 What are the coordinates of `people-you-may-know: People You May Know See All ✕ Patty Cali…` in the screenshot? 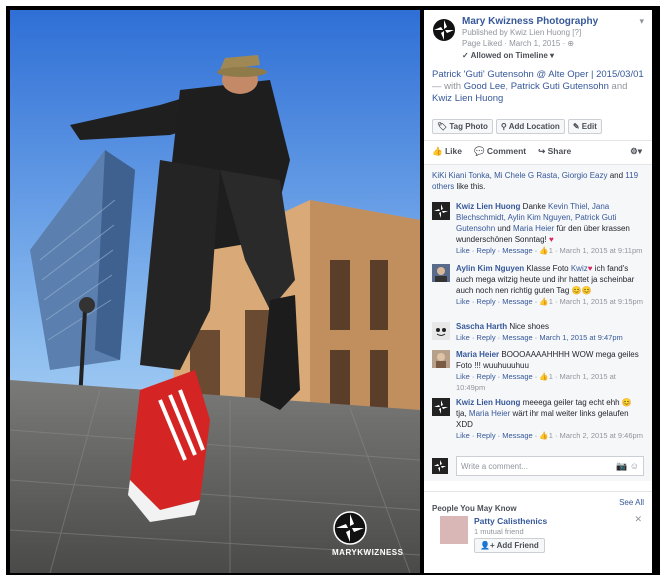 It's located at (538, 526).